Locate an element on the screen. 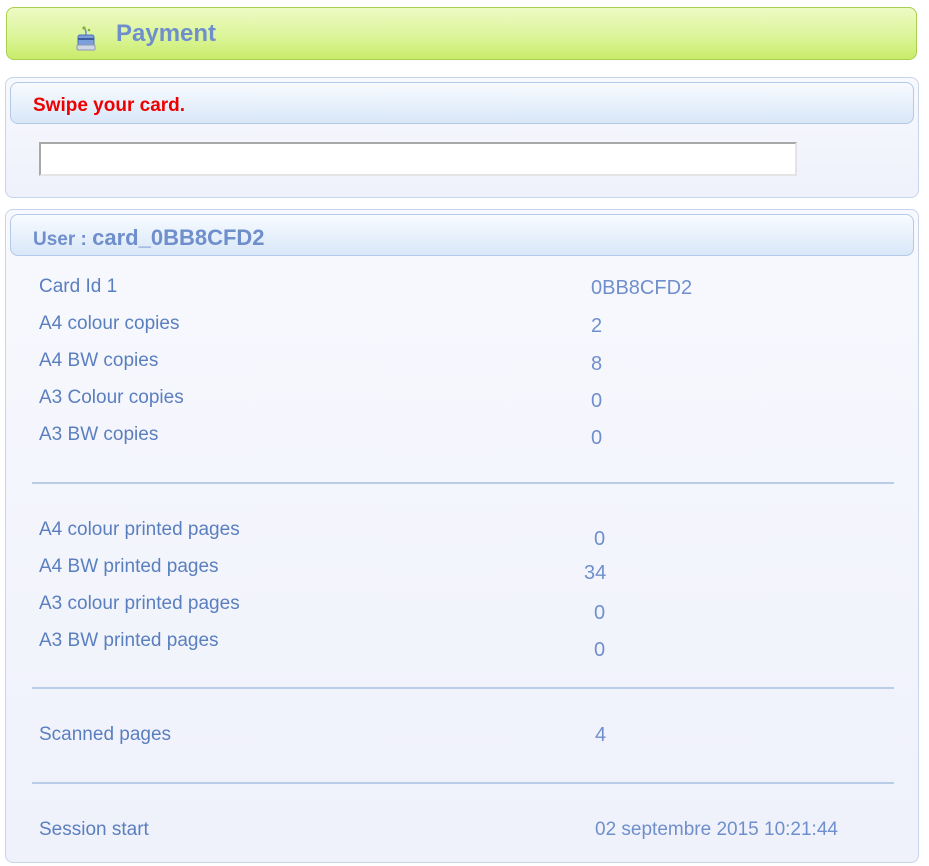 The width and height of the screenshot is (929, 866). card-id-label: Card Id 1 is located at coordinates (78, 286).